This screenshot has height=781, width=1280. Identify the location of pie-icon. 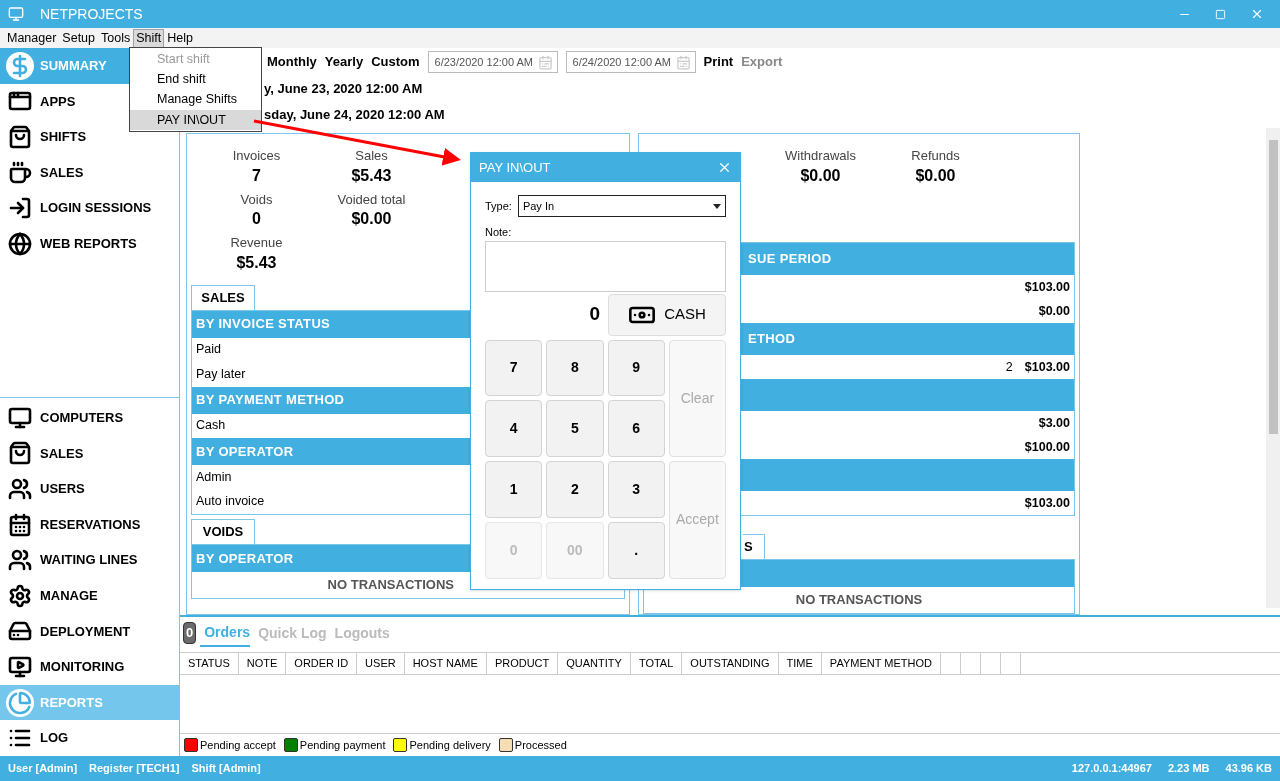
(20, 702).